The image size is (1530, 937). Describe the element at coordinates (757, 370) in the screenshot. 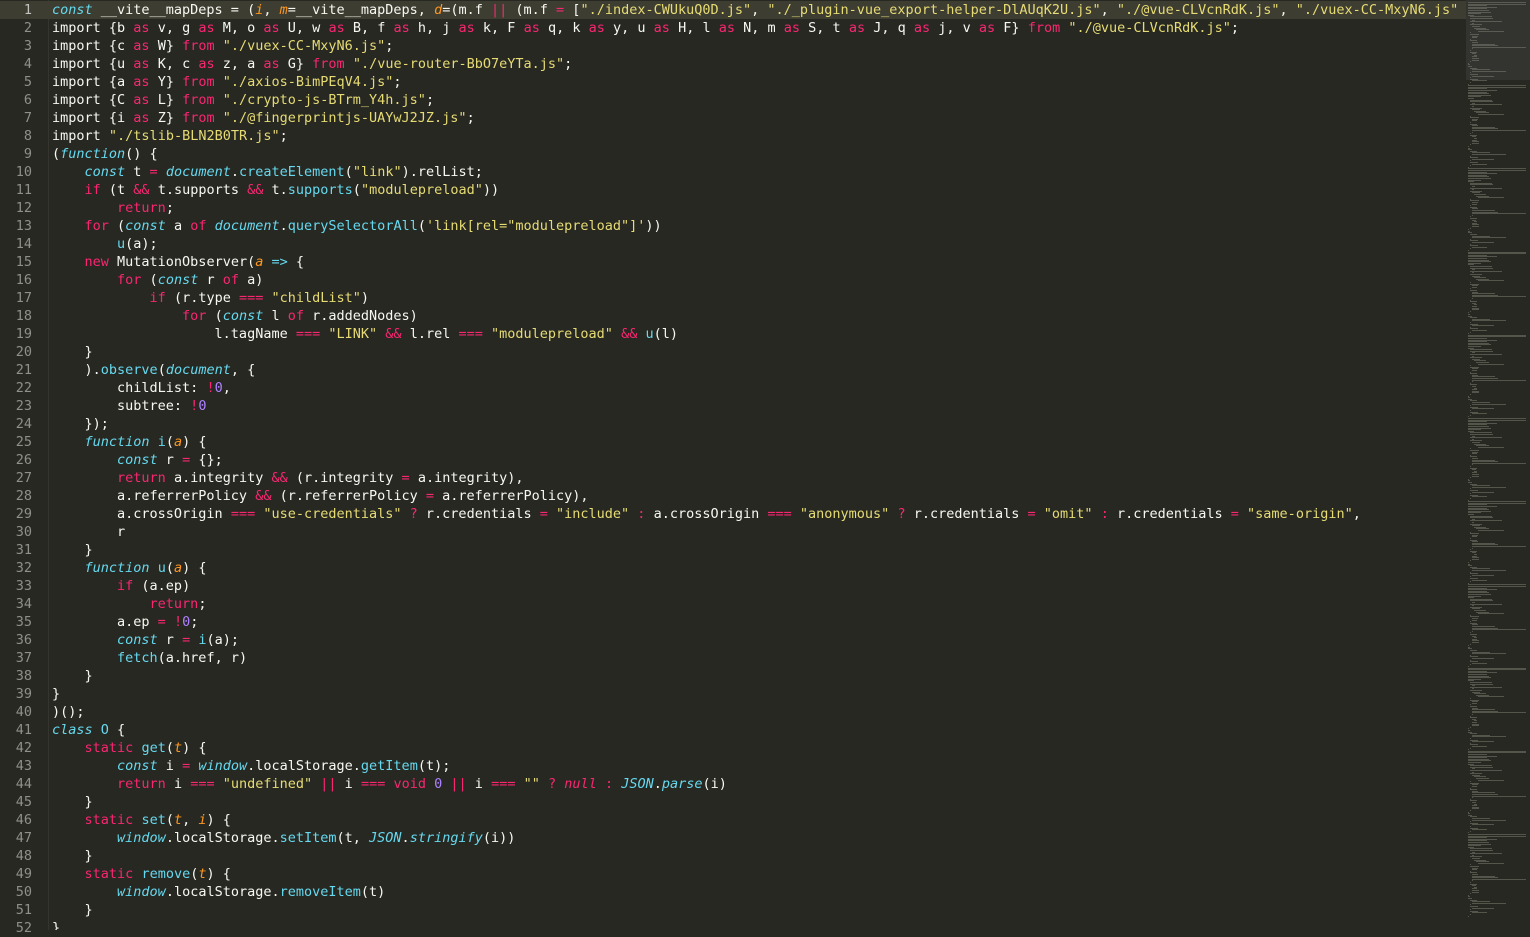

I see `code-line: ).observe(document, {` at that location.